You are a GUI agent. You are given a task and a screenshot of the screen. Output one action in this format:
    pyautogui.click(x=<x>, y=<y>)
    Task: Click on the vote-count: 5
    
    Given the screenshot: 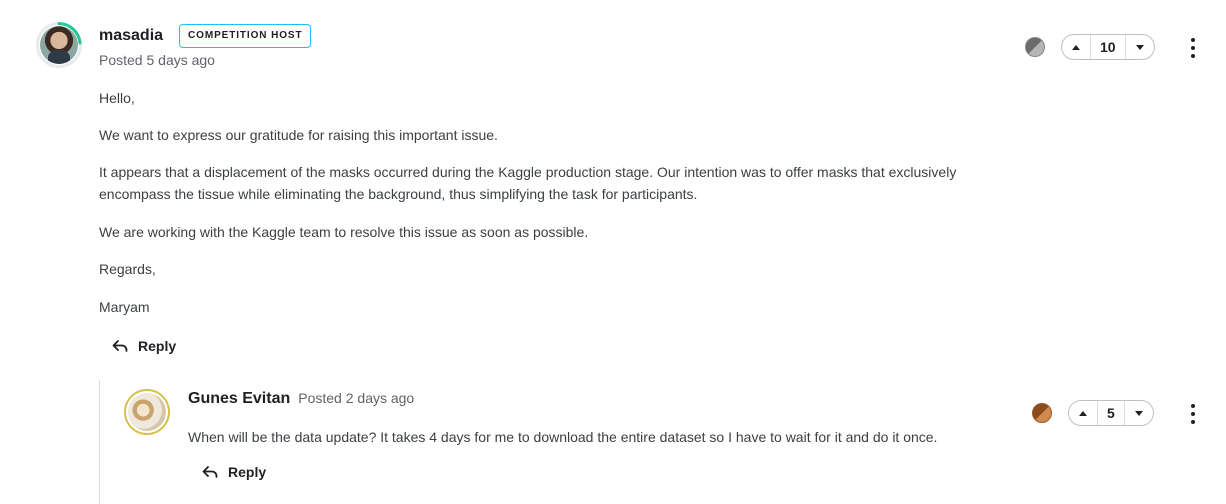 What is the action you would take?
    pyautogui.click(x=1111, y=413)
    